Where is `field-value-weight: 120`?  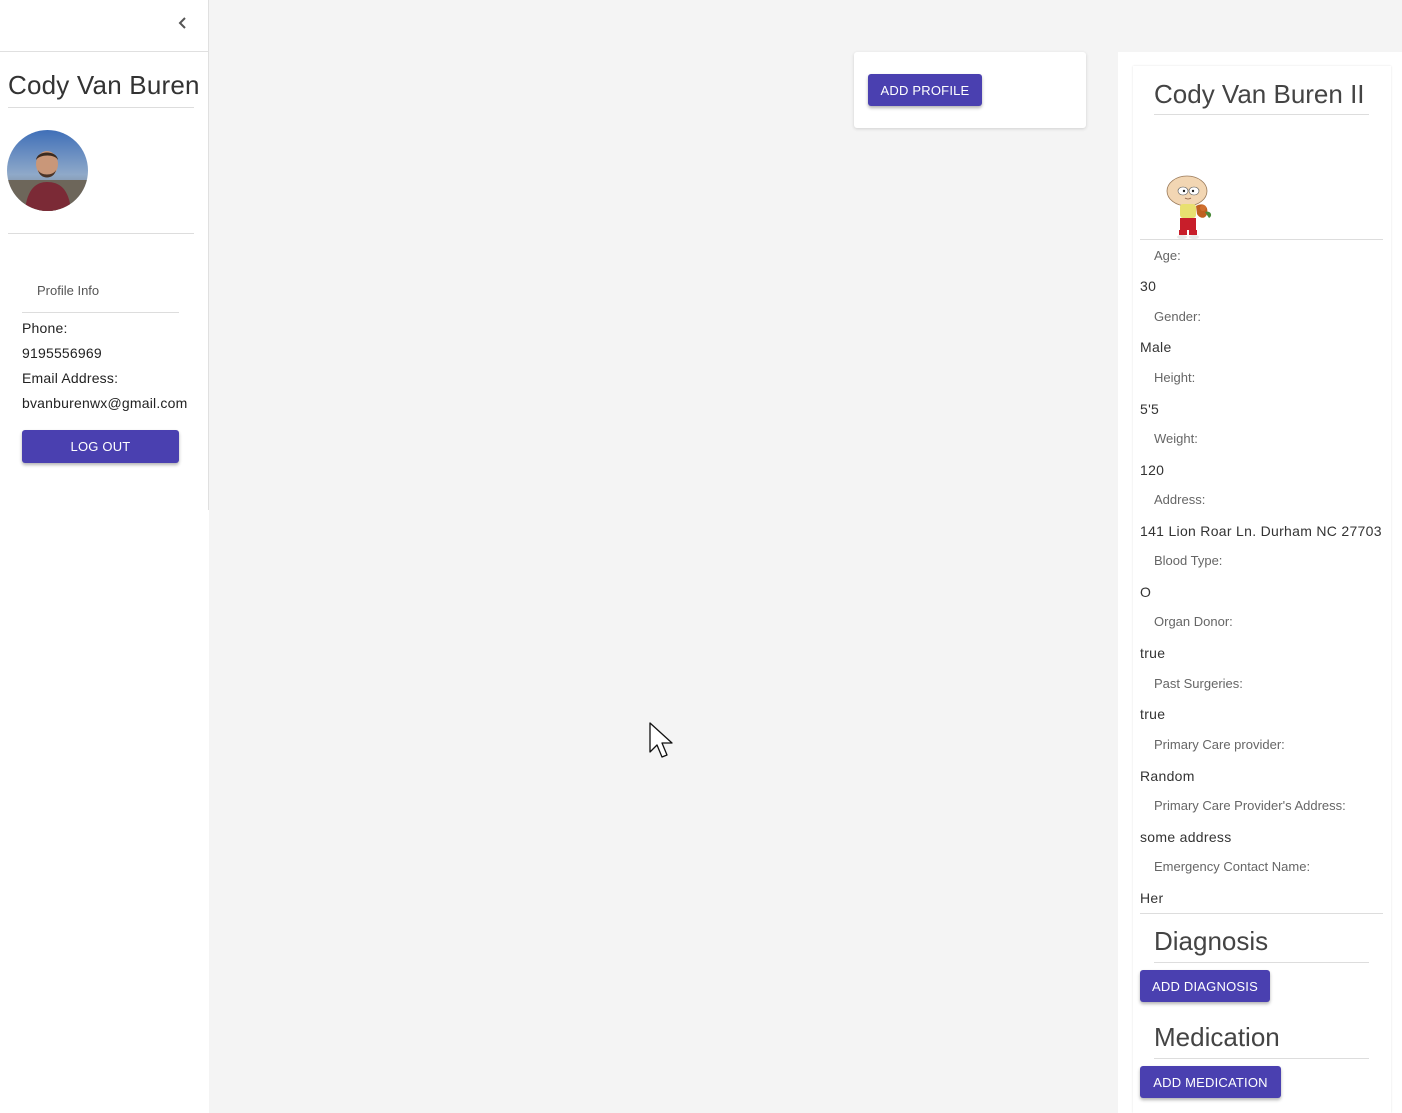
field-value-weight: 120 is located at coordinates (1152, 470).